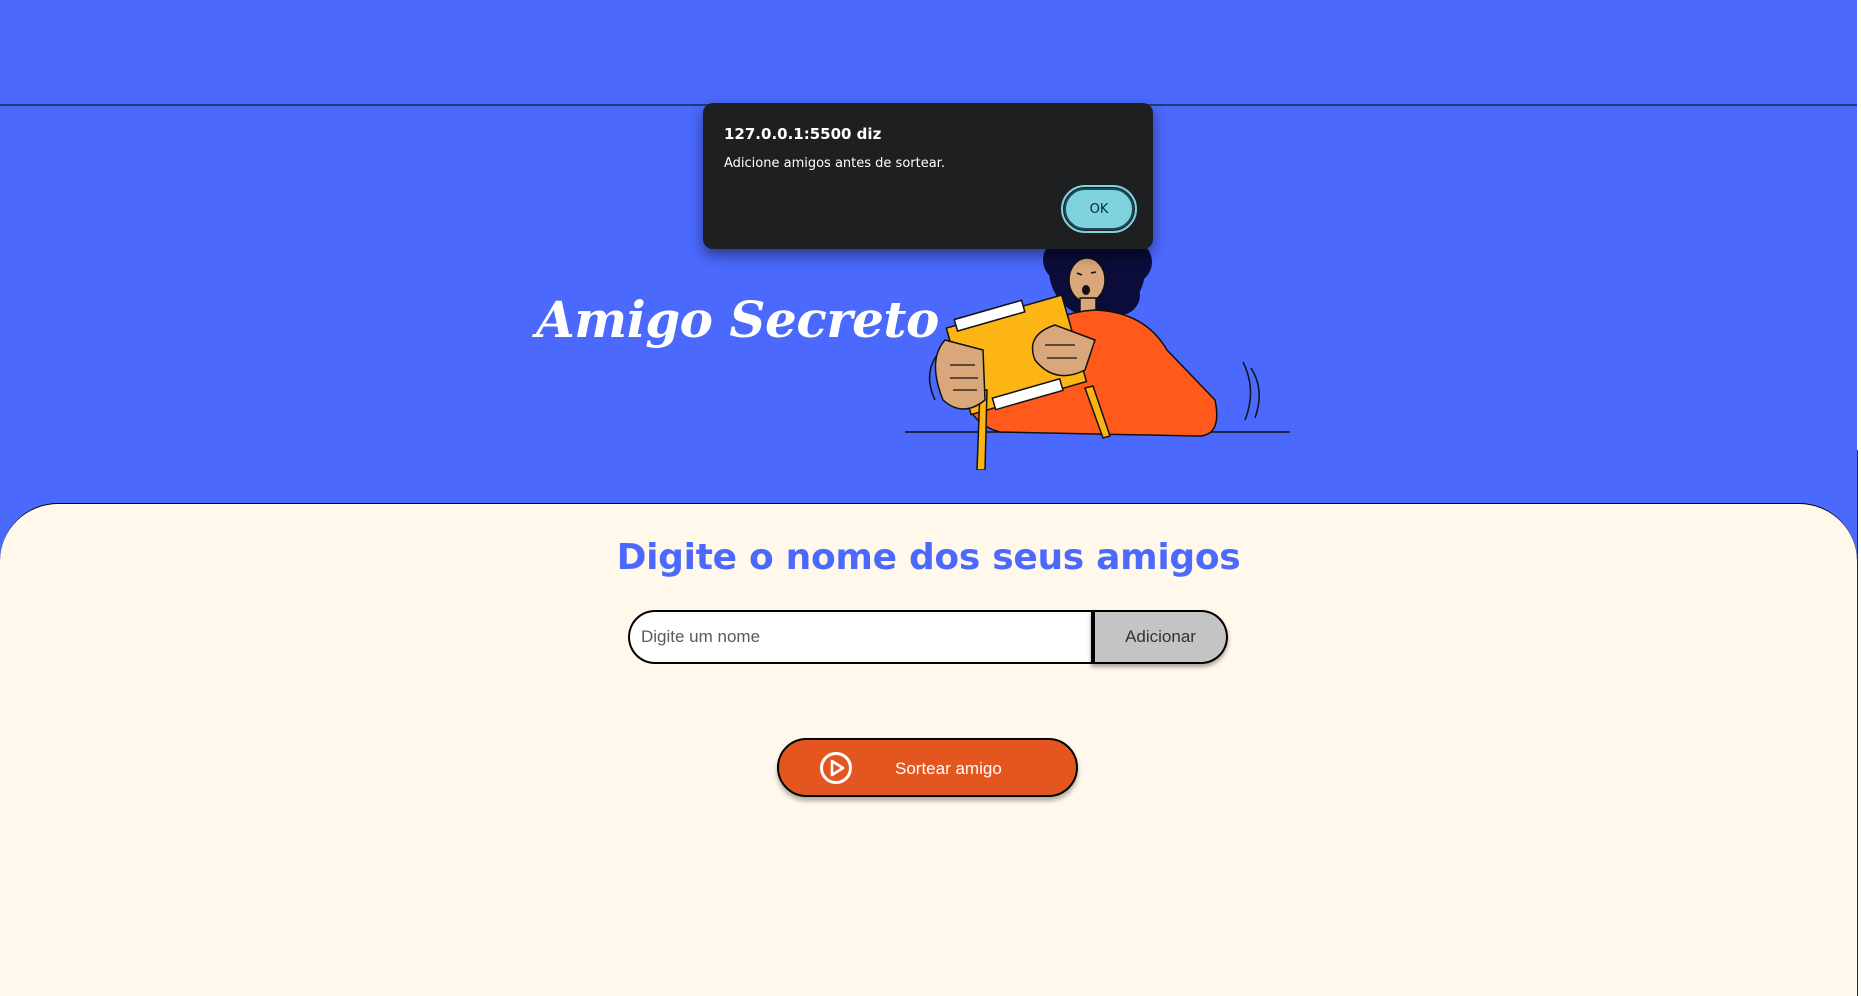 The height and width of the screenshot is (996, 1861). What do you see at coordinates (836, 768) in the screenshot?
I see `play-circle-icon` at bounding box center [836, 768].